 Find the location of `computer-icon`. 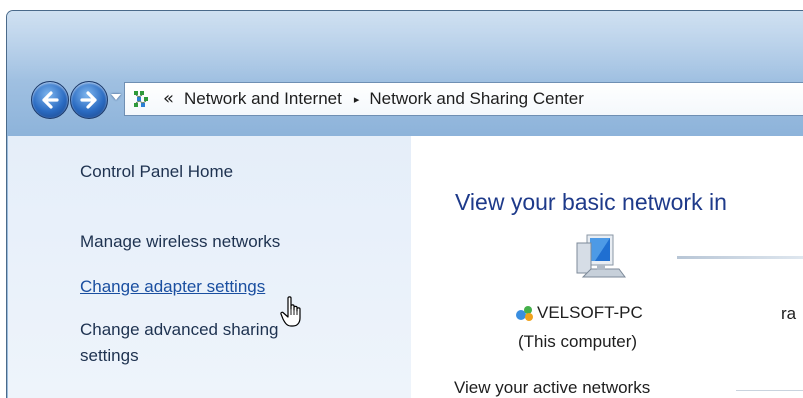

computer-icon is located at coordinates (601, 256).